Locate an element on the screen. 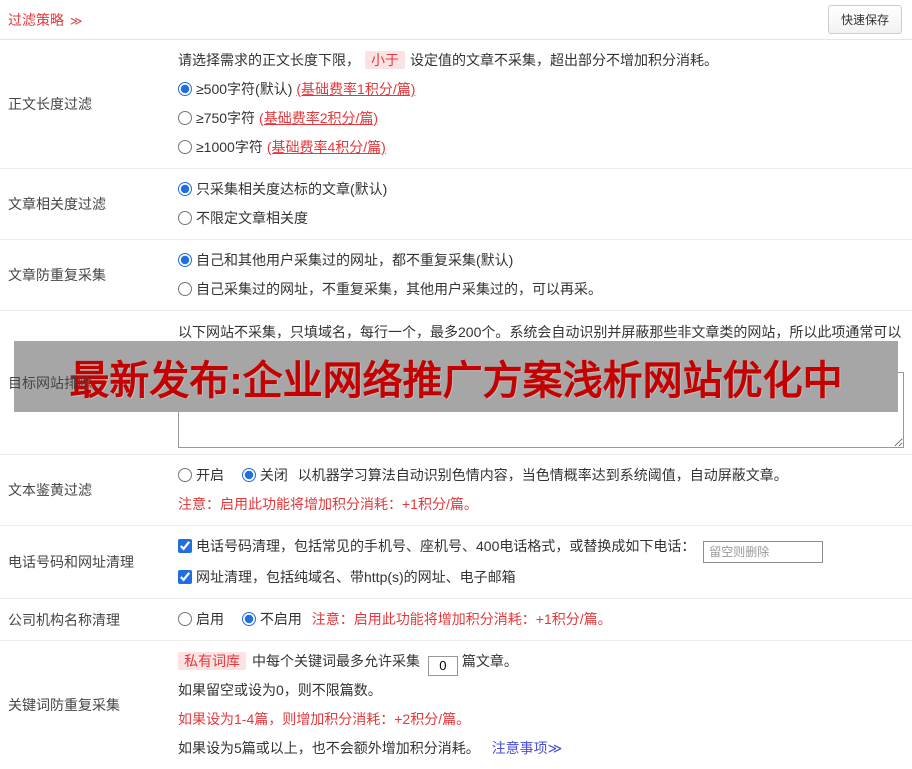  company-clean-disable: 不启用 is located at coordinates (273, 619).